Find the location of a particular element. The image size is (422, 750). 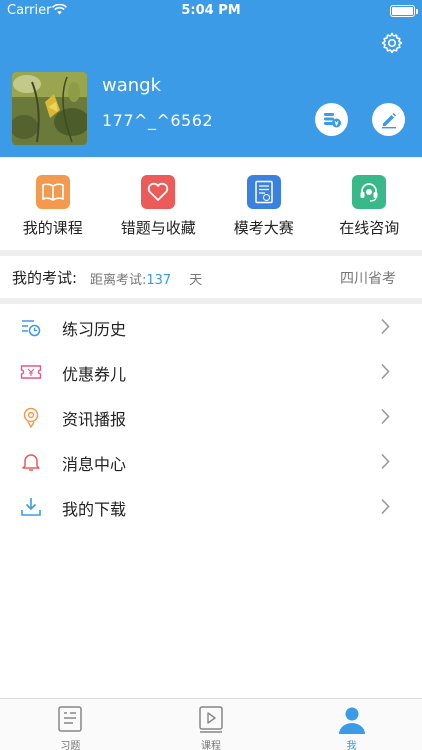

edit-pencil-icon is located at coordinates (388, 120).